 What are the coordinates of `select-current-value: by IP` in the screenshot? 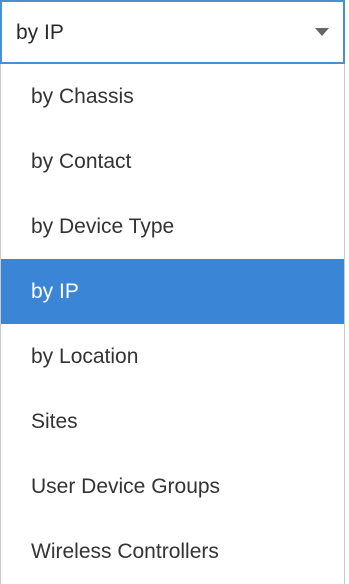 It's located at (40, 32).